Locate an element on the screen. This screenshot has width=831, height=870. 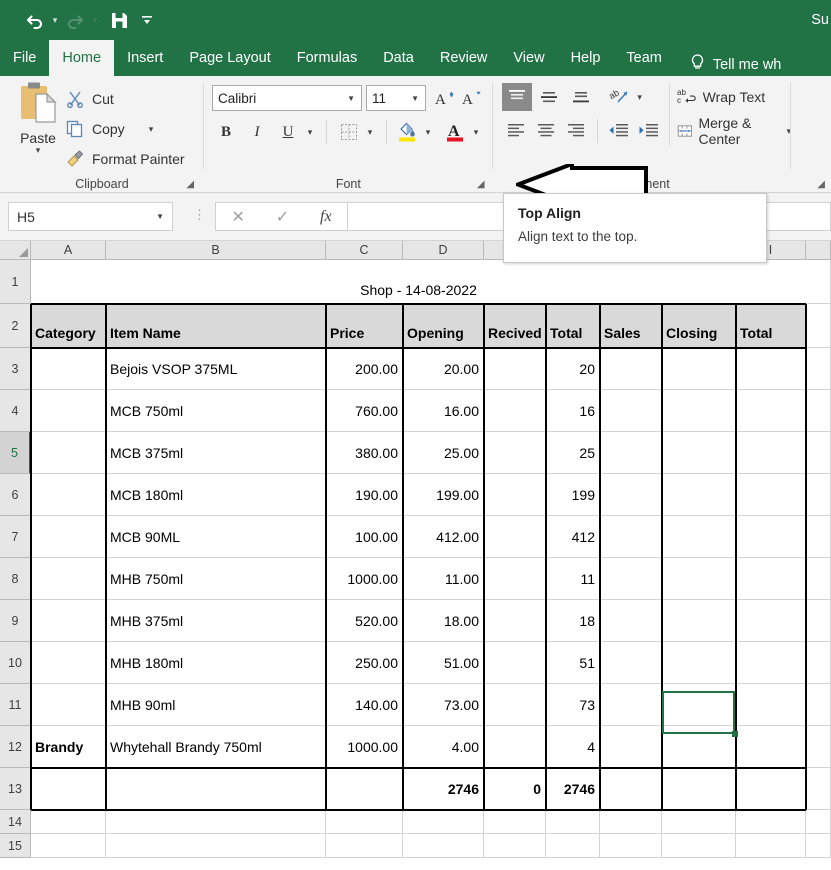
table-row: 73.00 is located at coordinates (443, 705).